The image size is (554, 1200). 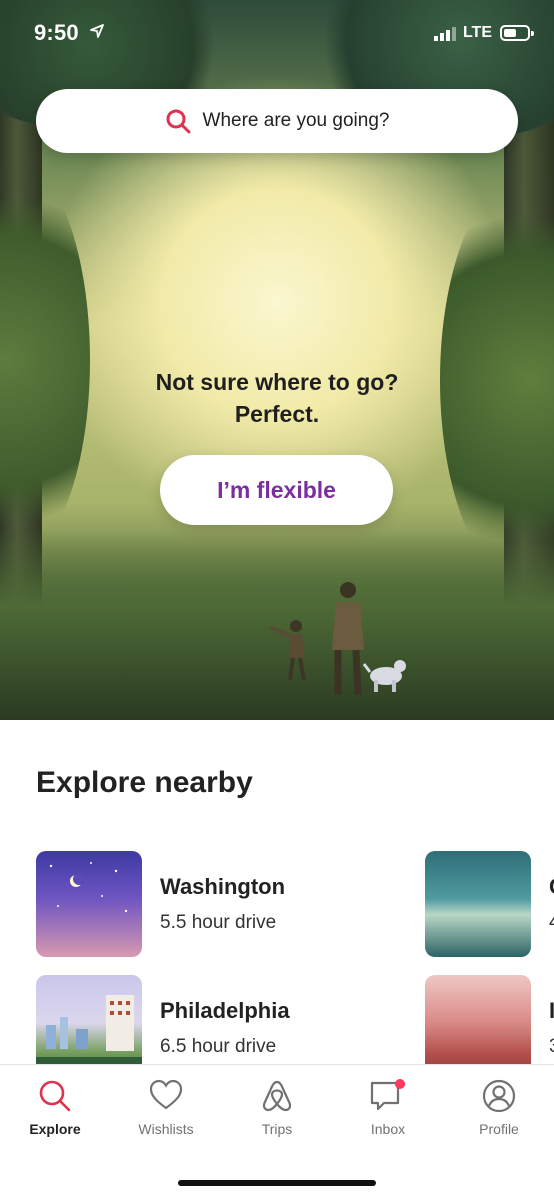 What do you see at coordinates (499, 1129) in the screenshot?
I see `tab-label: Profile` at bounding box center [499, 1129].